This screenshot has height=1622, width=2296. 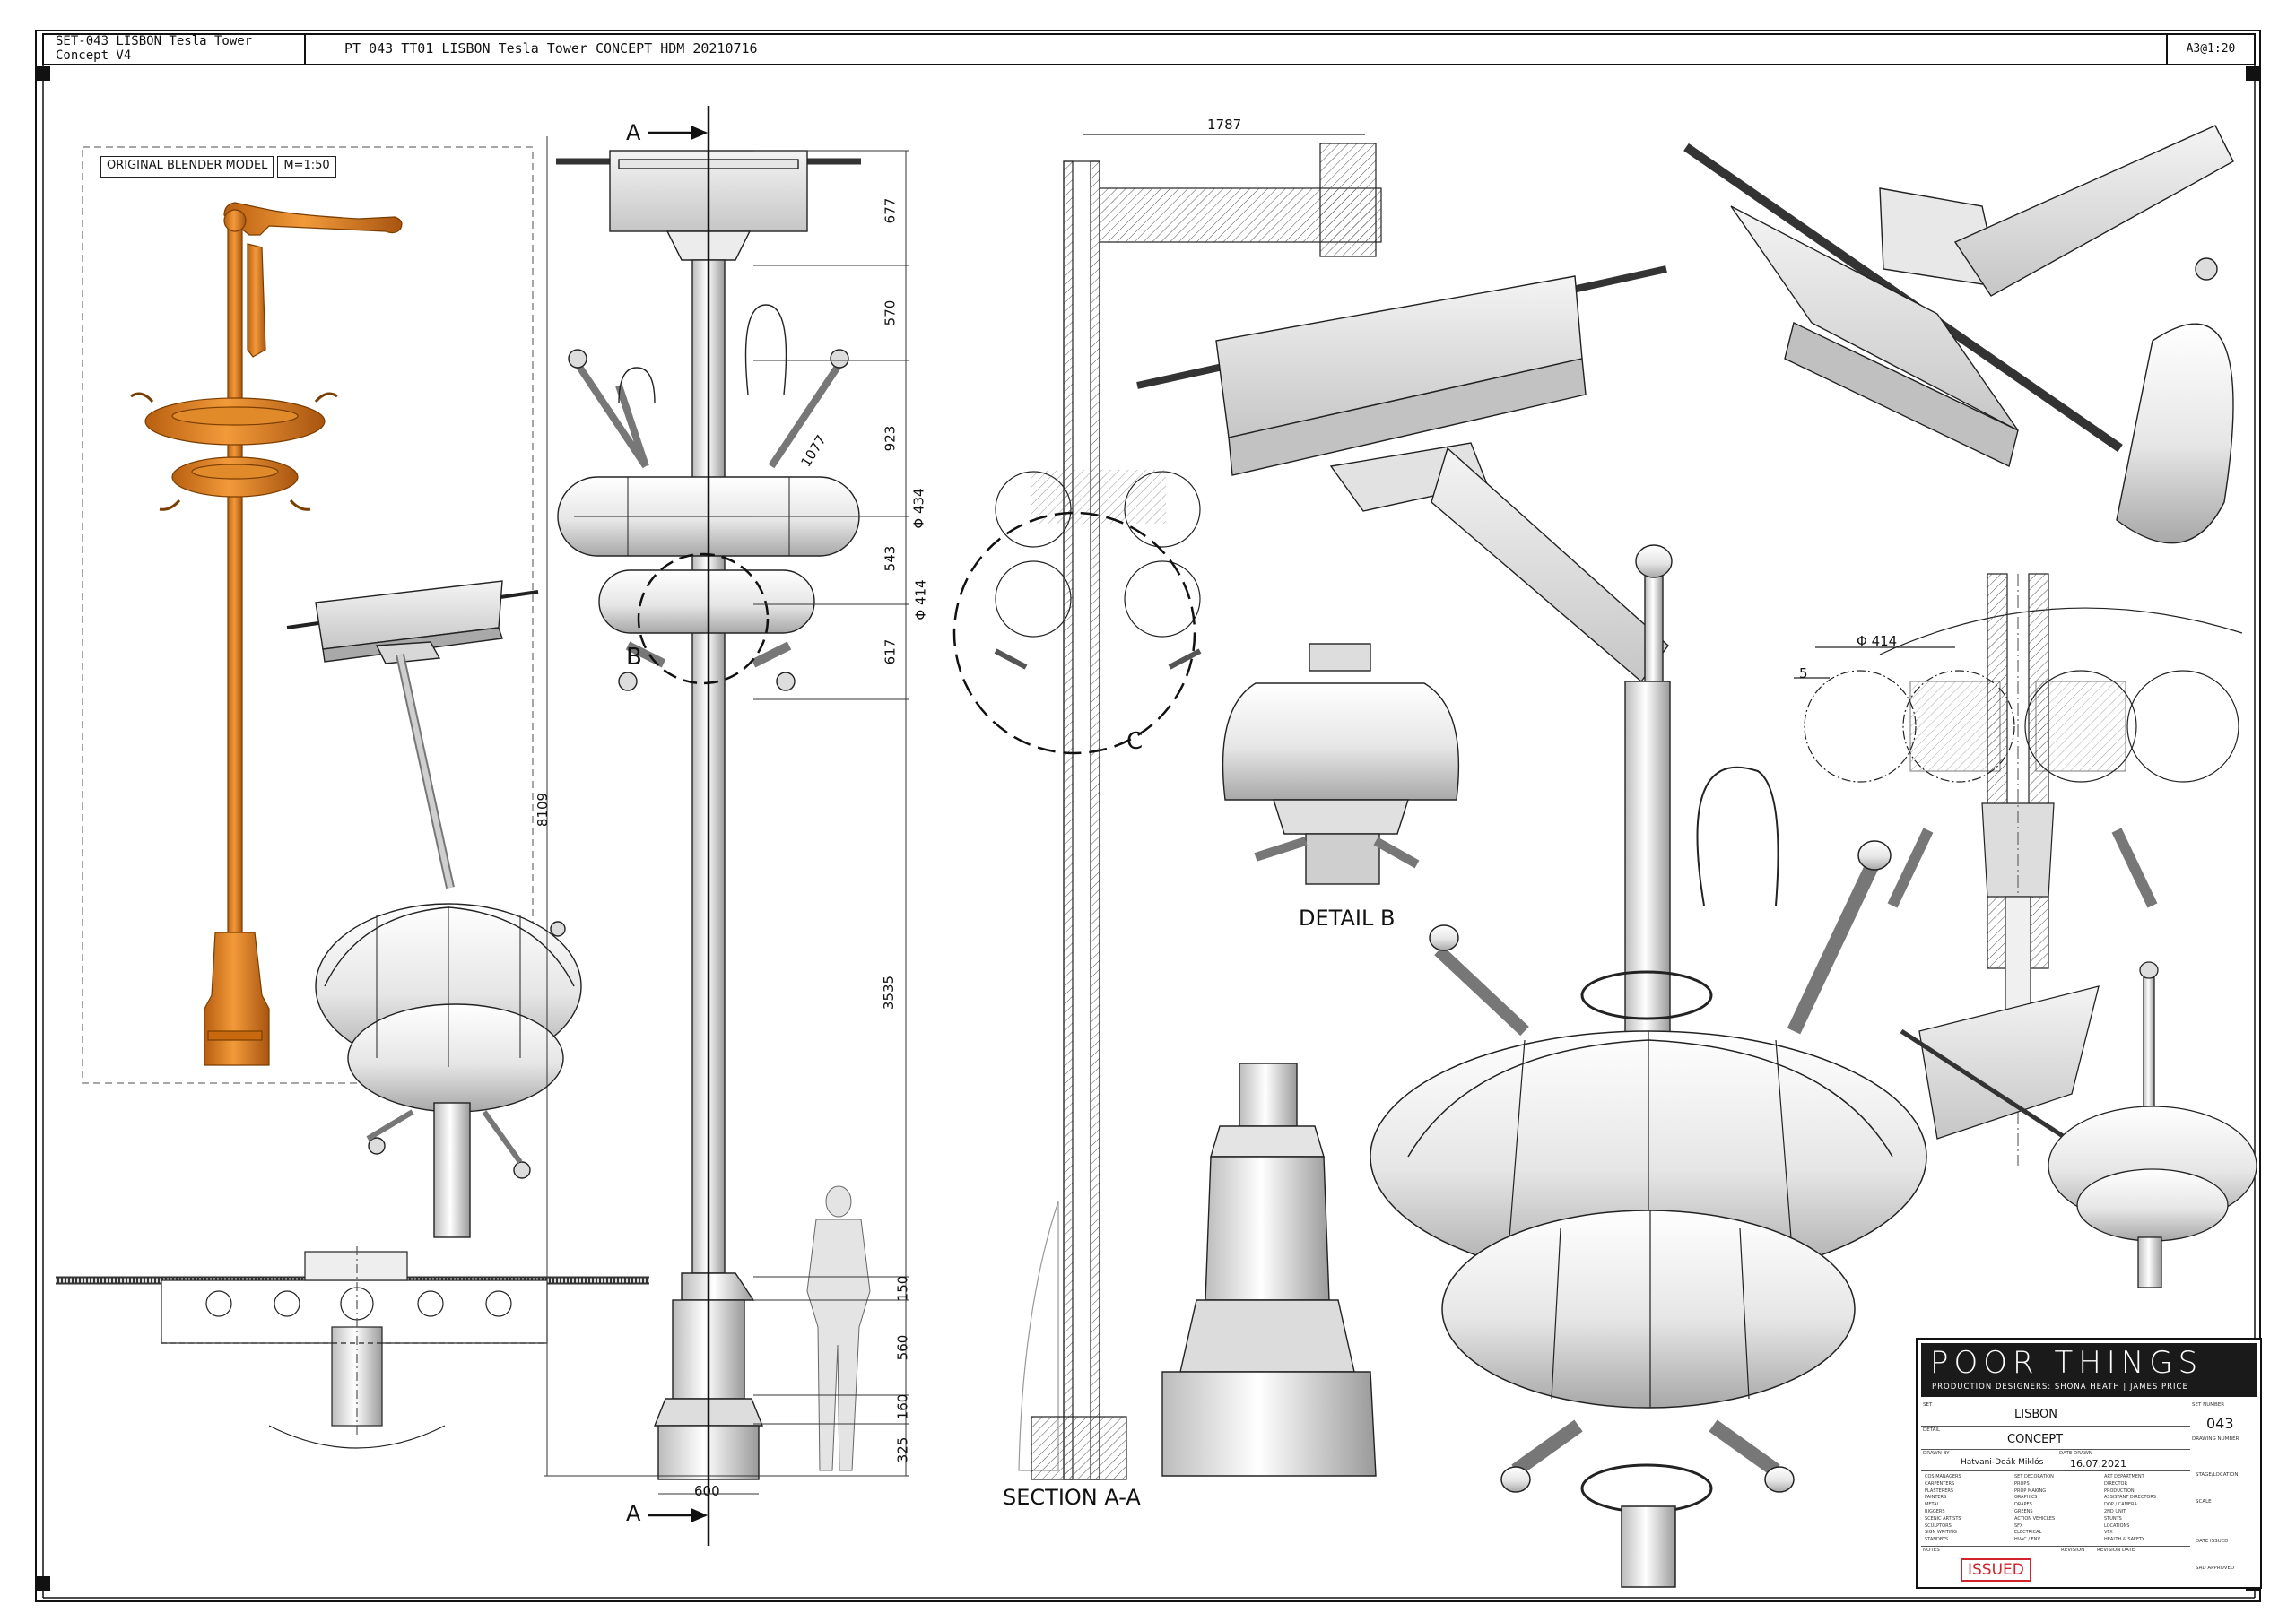 What do you see at coordinates (1940, 1483) in the screenshot?
I see `tb-department: CARPENTERS` at bounding box center [1940, 1483].